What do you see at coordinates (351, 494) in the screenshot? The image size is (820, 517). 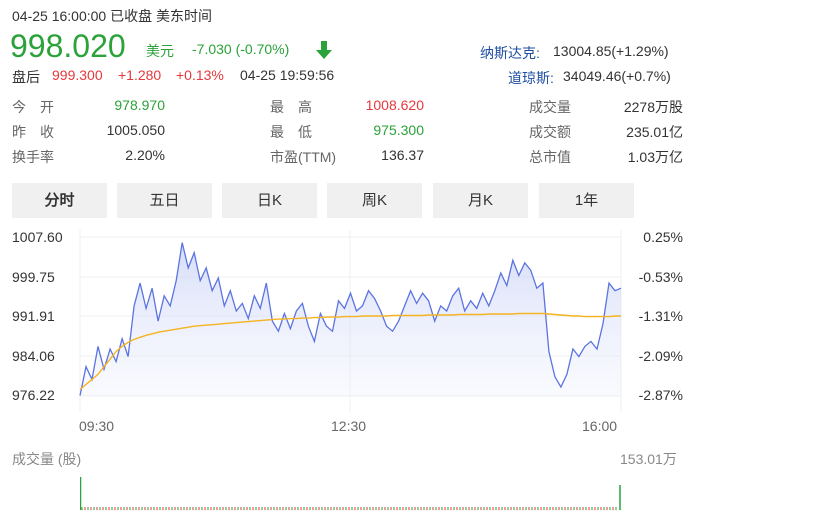 I see `volume-chart` at bounding box center [351, 494].